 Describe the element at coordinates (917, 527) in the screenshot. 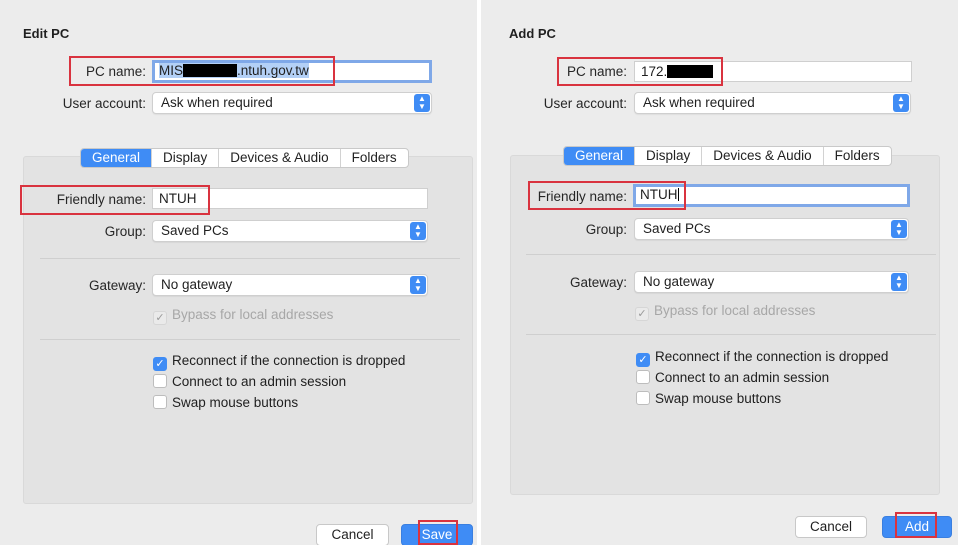

I see `add-button: Add` at that location.